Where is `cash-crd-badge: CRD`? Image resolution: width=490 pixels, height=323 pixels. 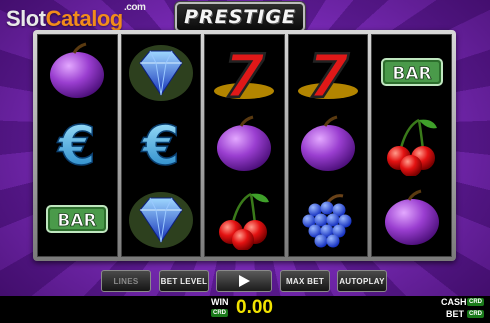 cash-crd-badge: CRD is located at coordinates (475, 302).